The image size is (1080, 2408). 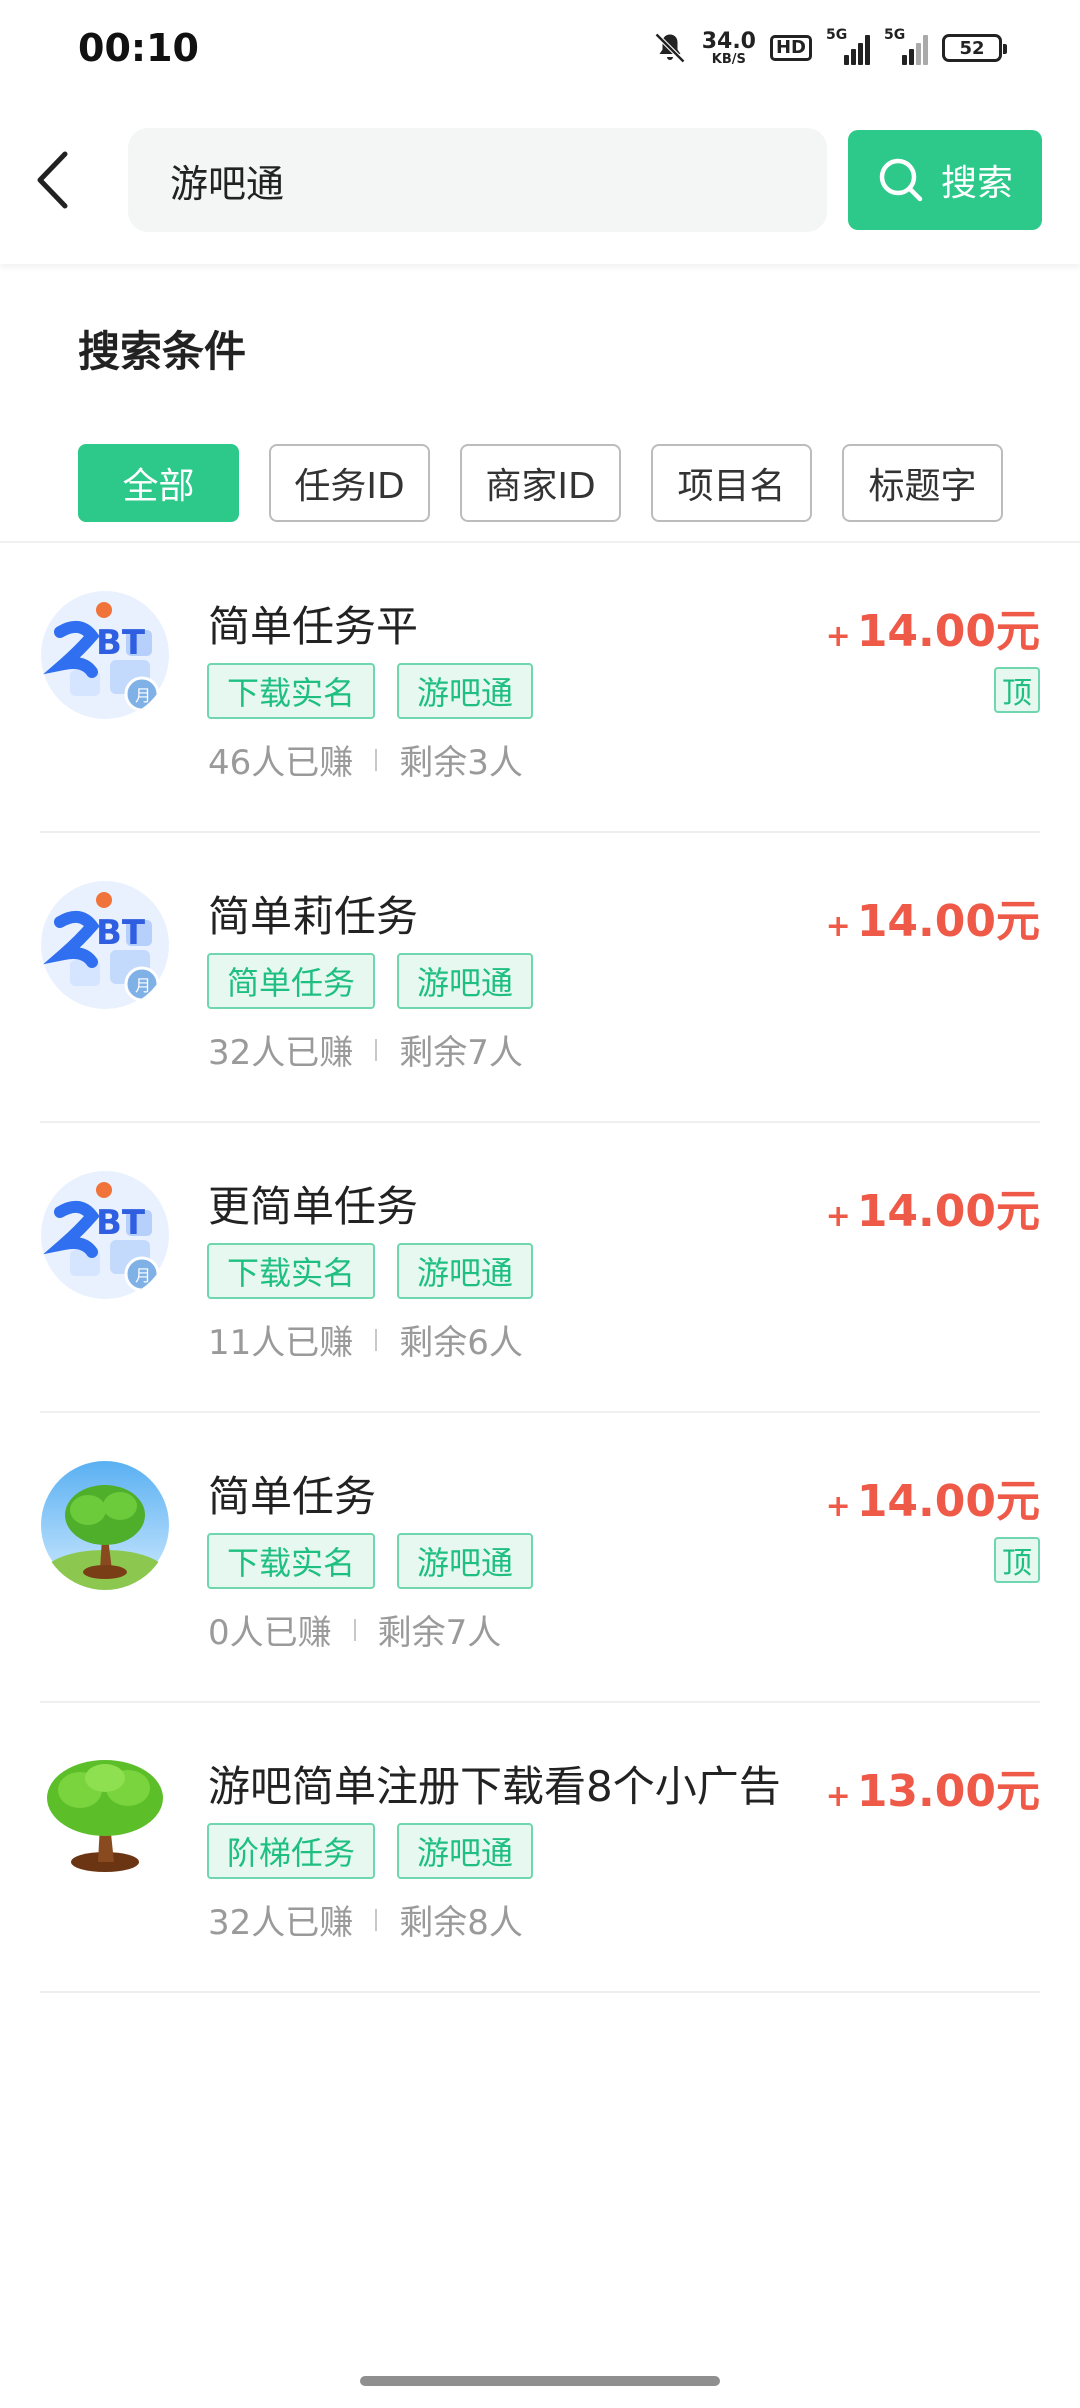 I want to click on signal-icon: 5G, so click(x=848, y=46).